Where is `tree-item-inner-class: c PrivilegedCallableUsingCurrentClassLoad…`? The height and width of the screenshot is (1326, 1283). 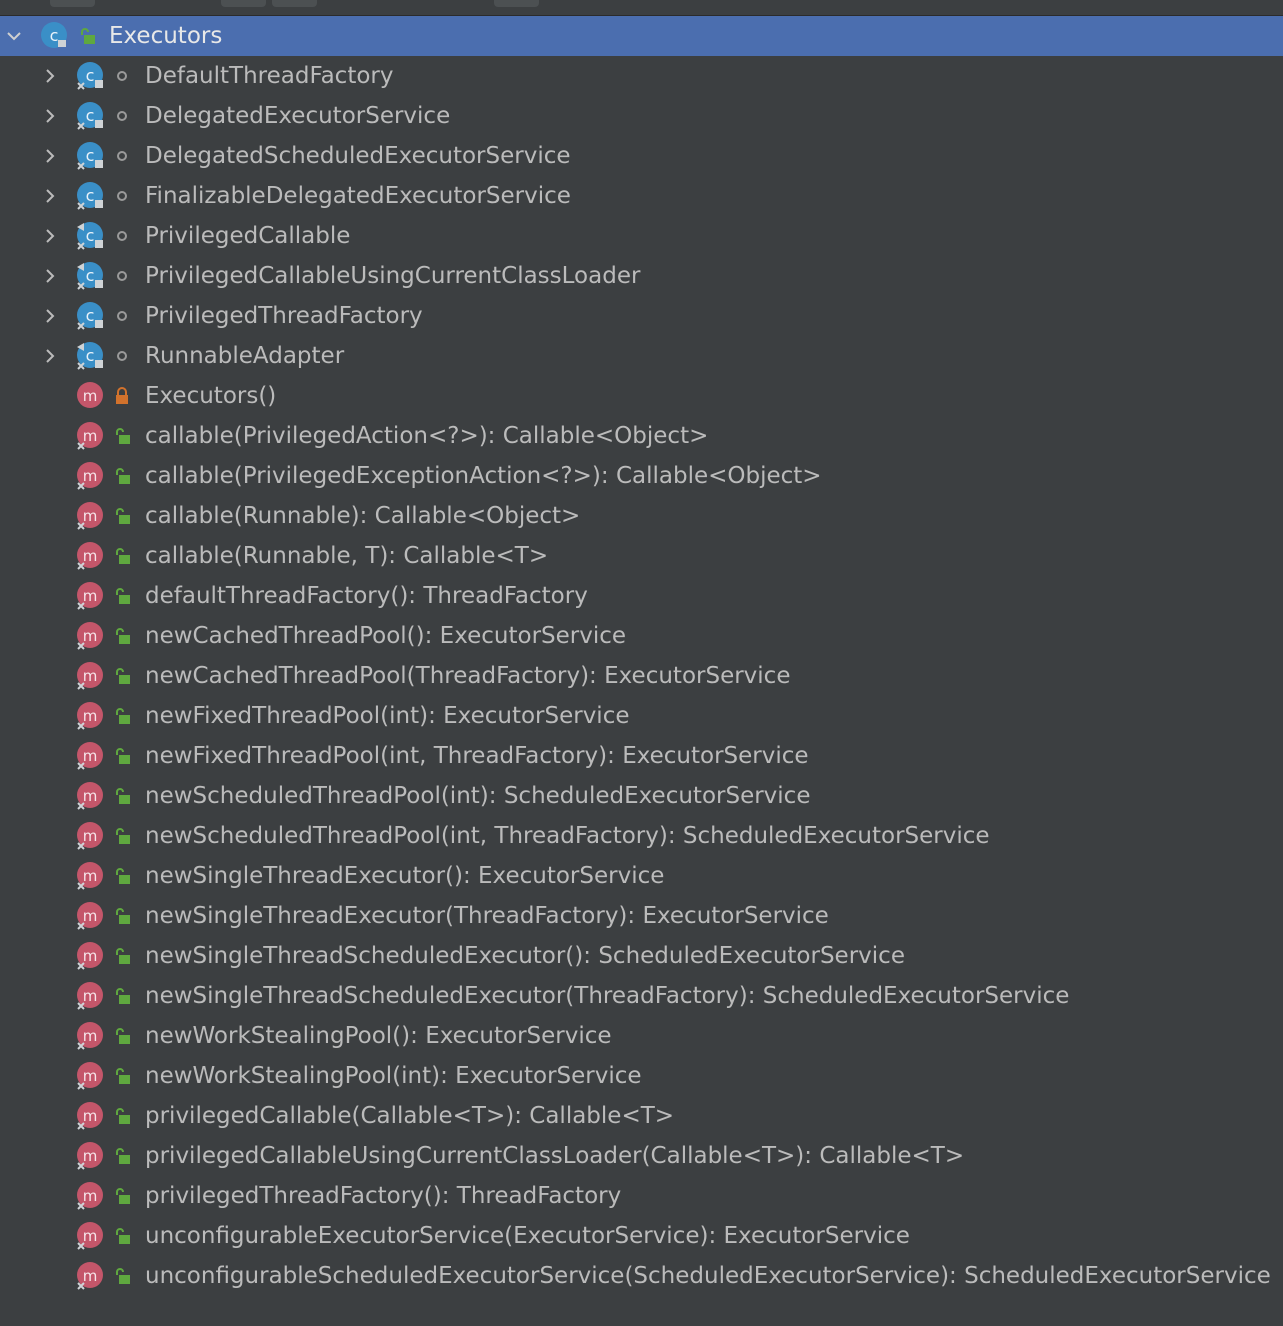
tree-item-inner-class: c PrivilegedCallableUsingCurrentClassLoad… is located at coordinates (641, 276).